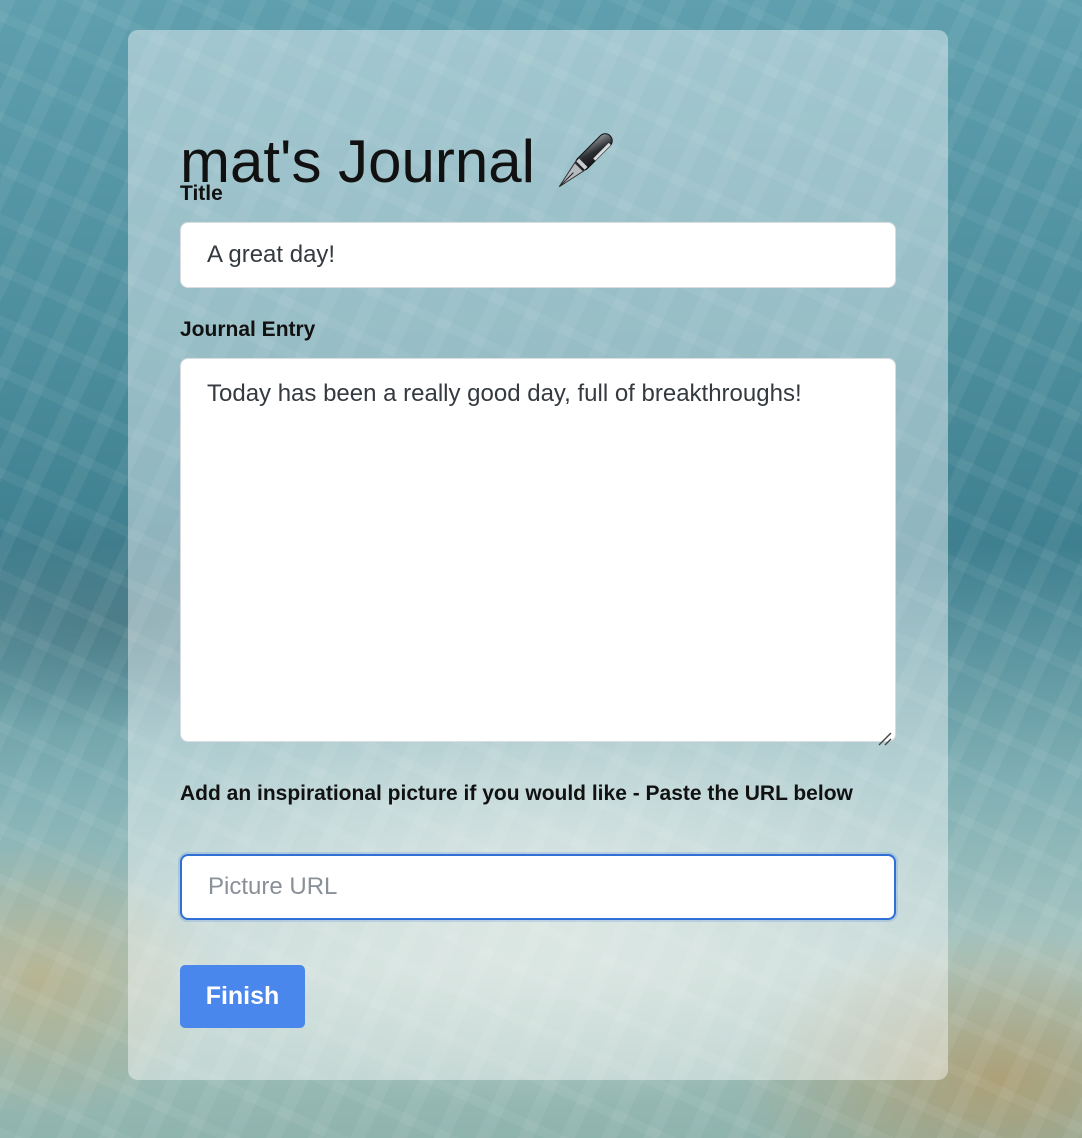 The height and width of the screenshot is (1138, 1082). Describe the element at coordinates (538, 887) in the screenshot. I see `picture-url-input` at that location.